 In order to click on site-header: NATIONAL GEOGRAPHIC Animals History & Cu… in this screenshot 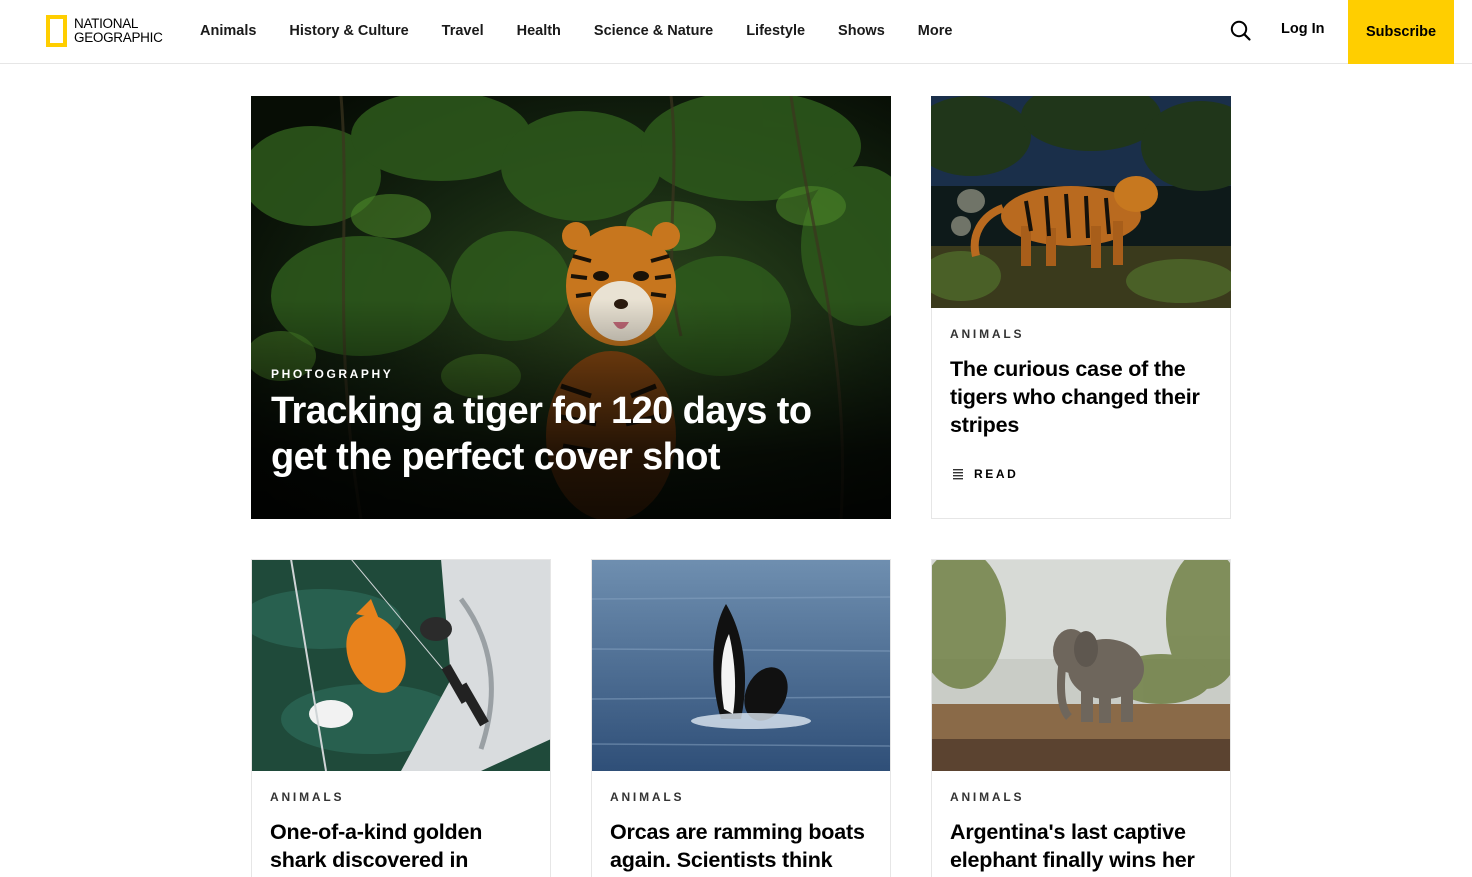, I will do `click(736, 32)`.